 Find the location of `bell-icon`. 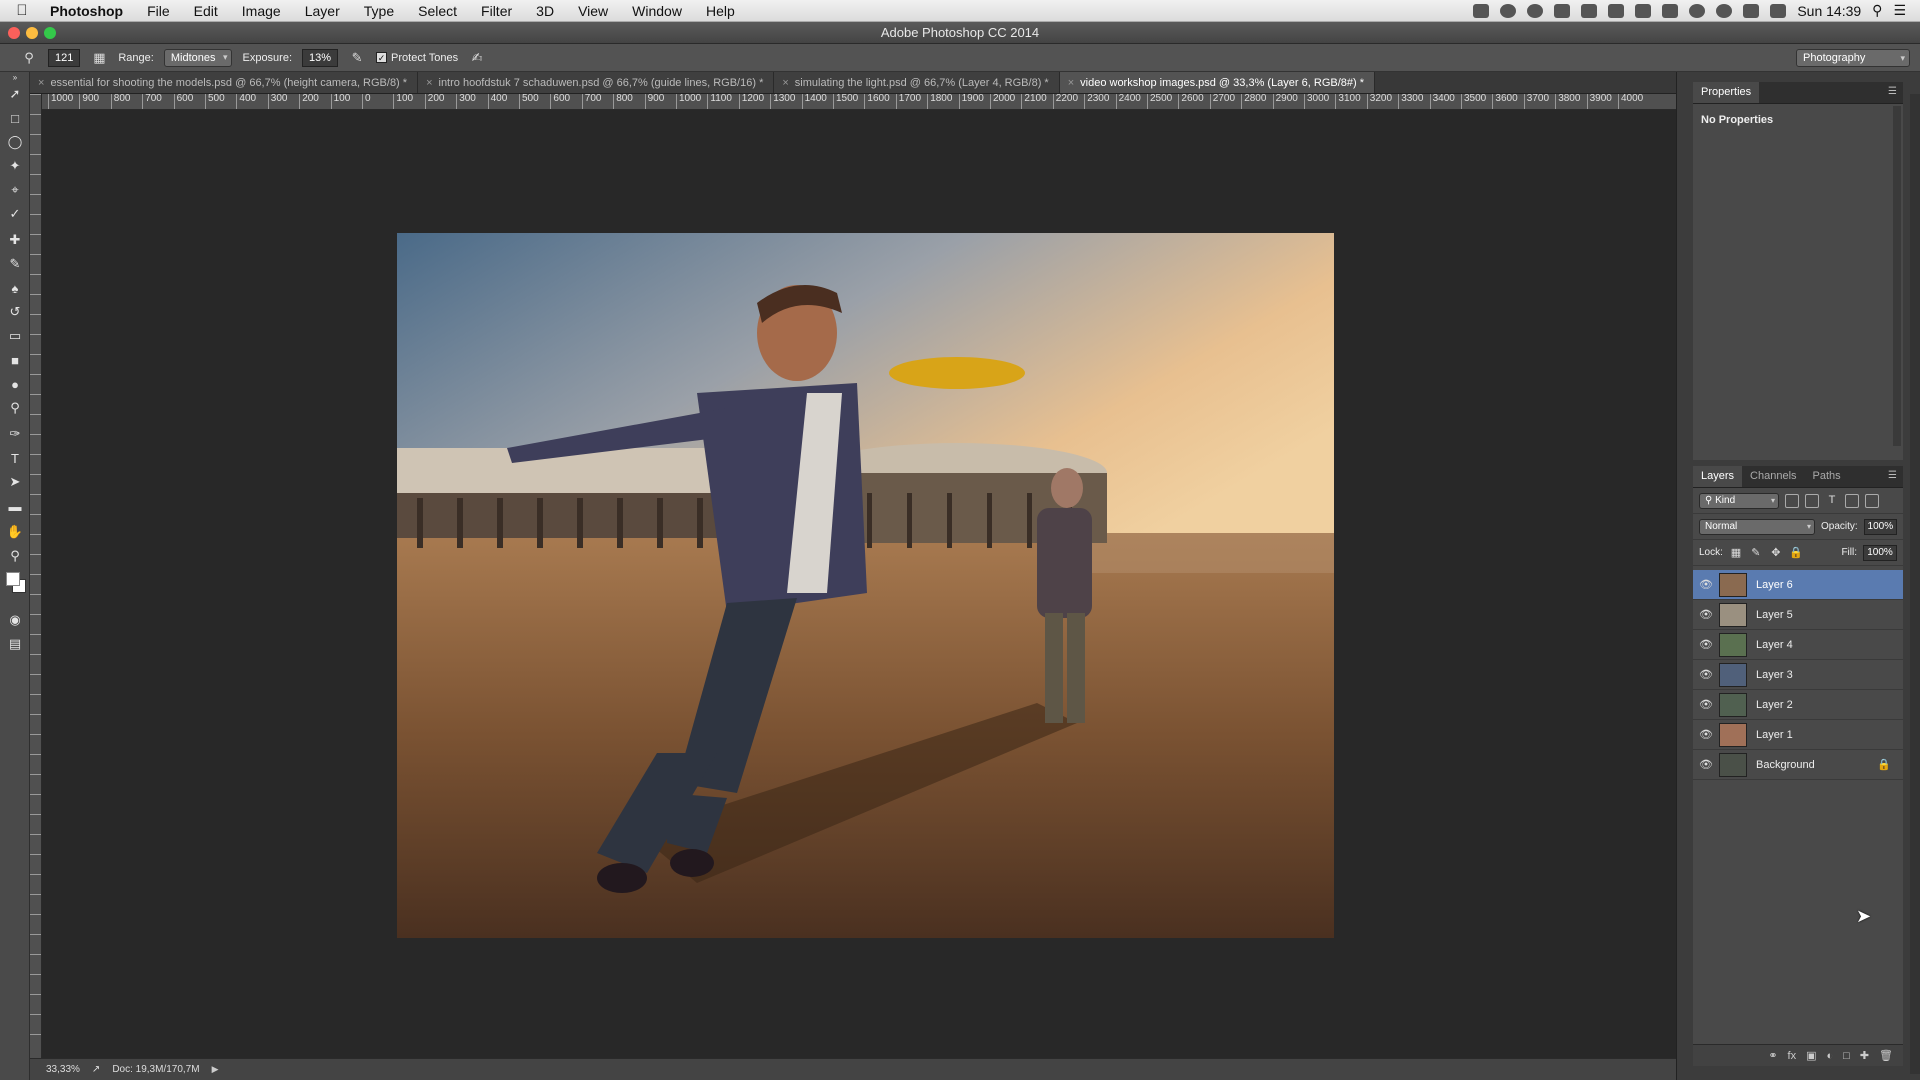

bell-icon is located at coordinates (1589, 10).